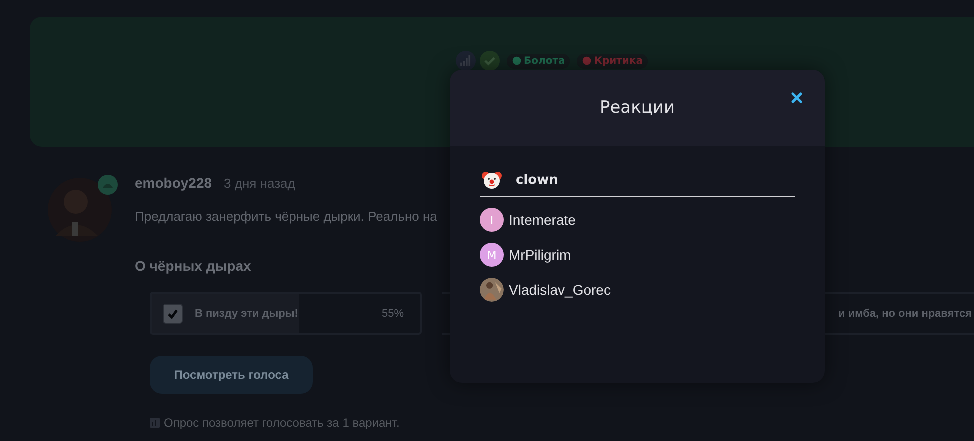 This screenshot has width=974, height=441. I want to click on post-time: 3 дня назад, so click(260, 183).